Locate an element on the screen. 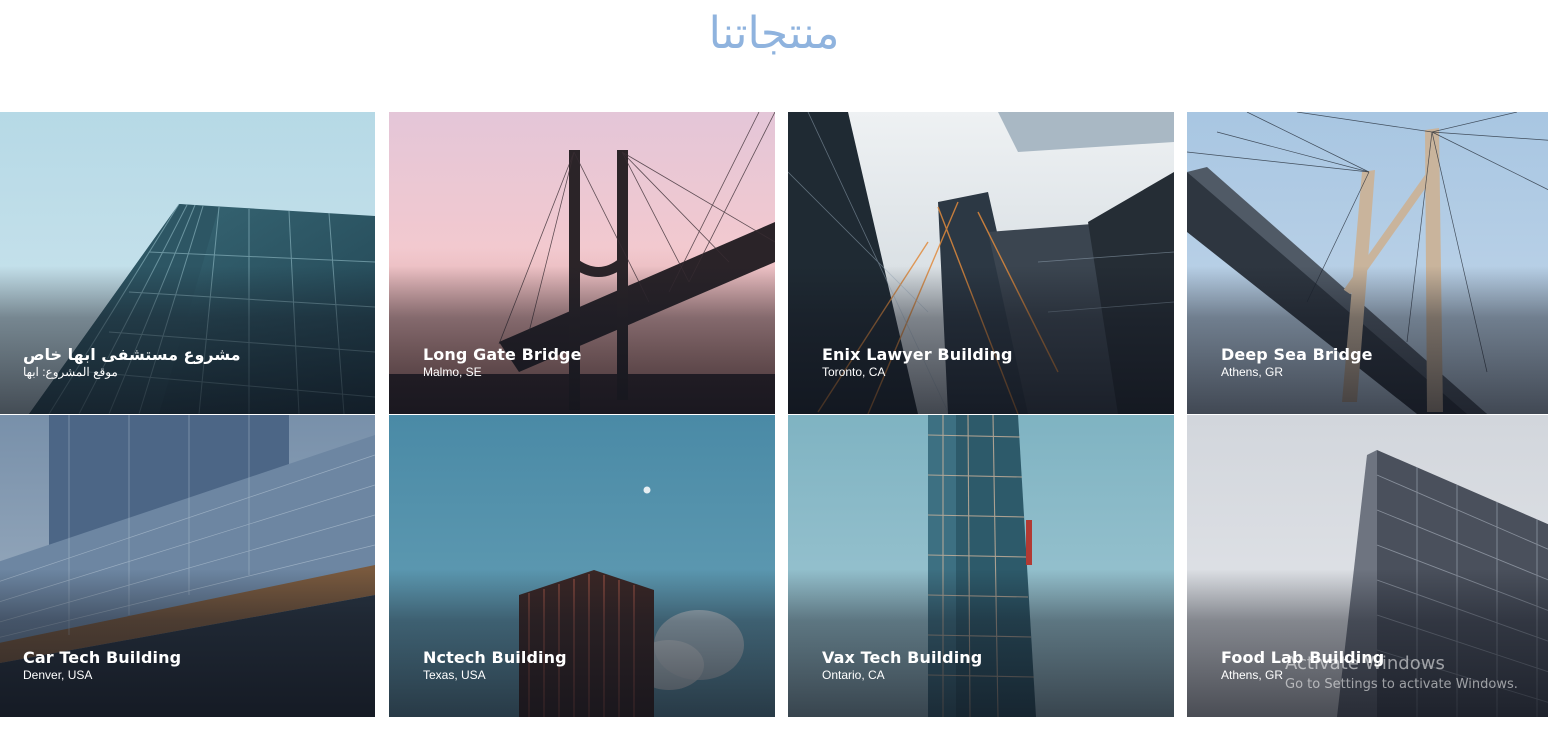 The width and height of the screenshot is (1548, 731). project-location: Toronto, CA is located at coordinates (854, 372).